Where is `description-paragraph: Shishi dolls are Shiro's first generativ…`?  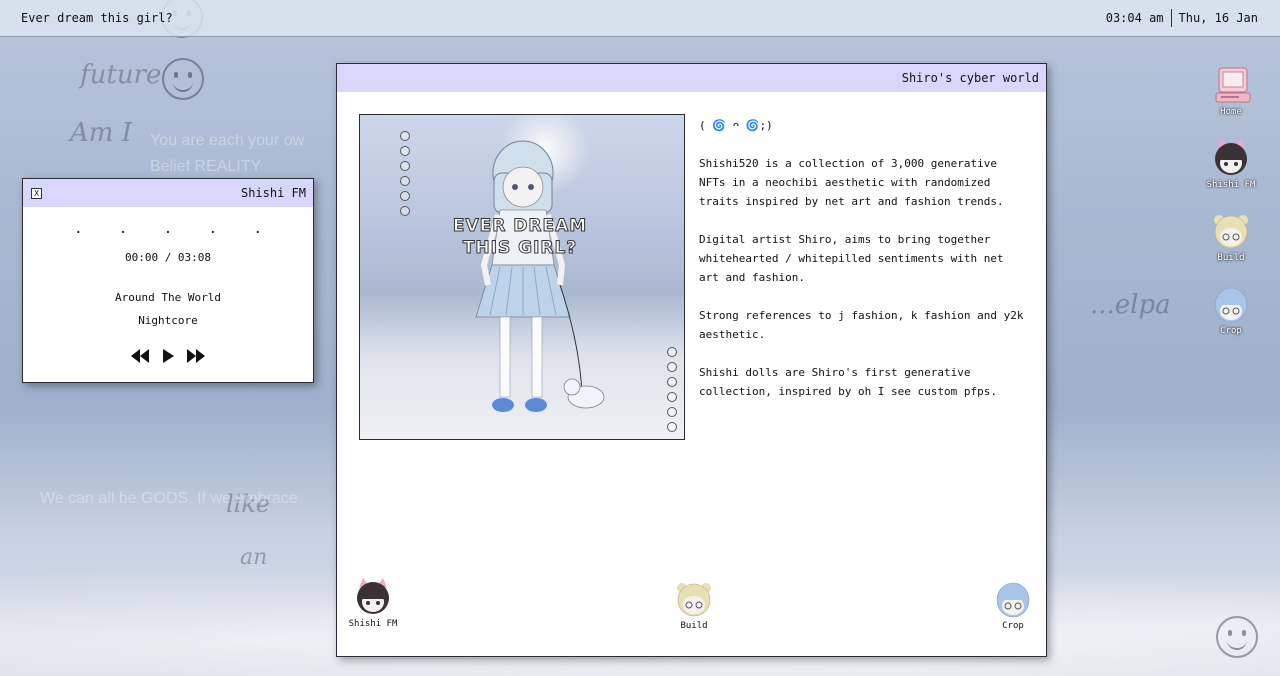 description-paragraph: Shishi dolls are Shiro's first generativ… is located at coordinates (848, 382).